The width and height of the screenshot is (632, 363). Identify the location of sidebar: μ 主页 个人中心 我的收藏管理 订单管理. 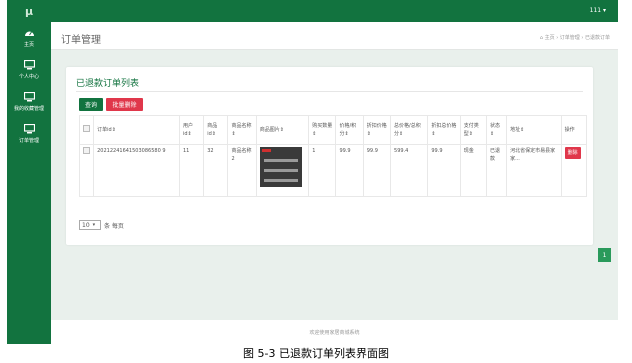
(29, 172).